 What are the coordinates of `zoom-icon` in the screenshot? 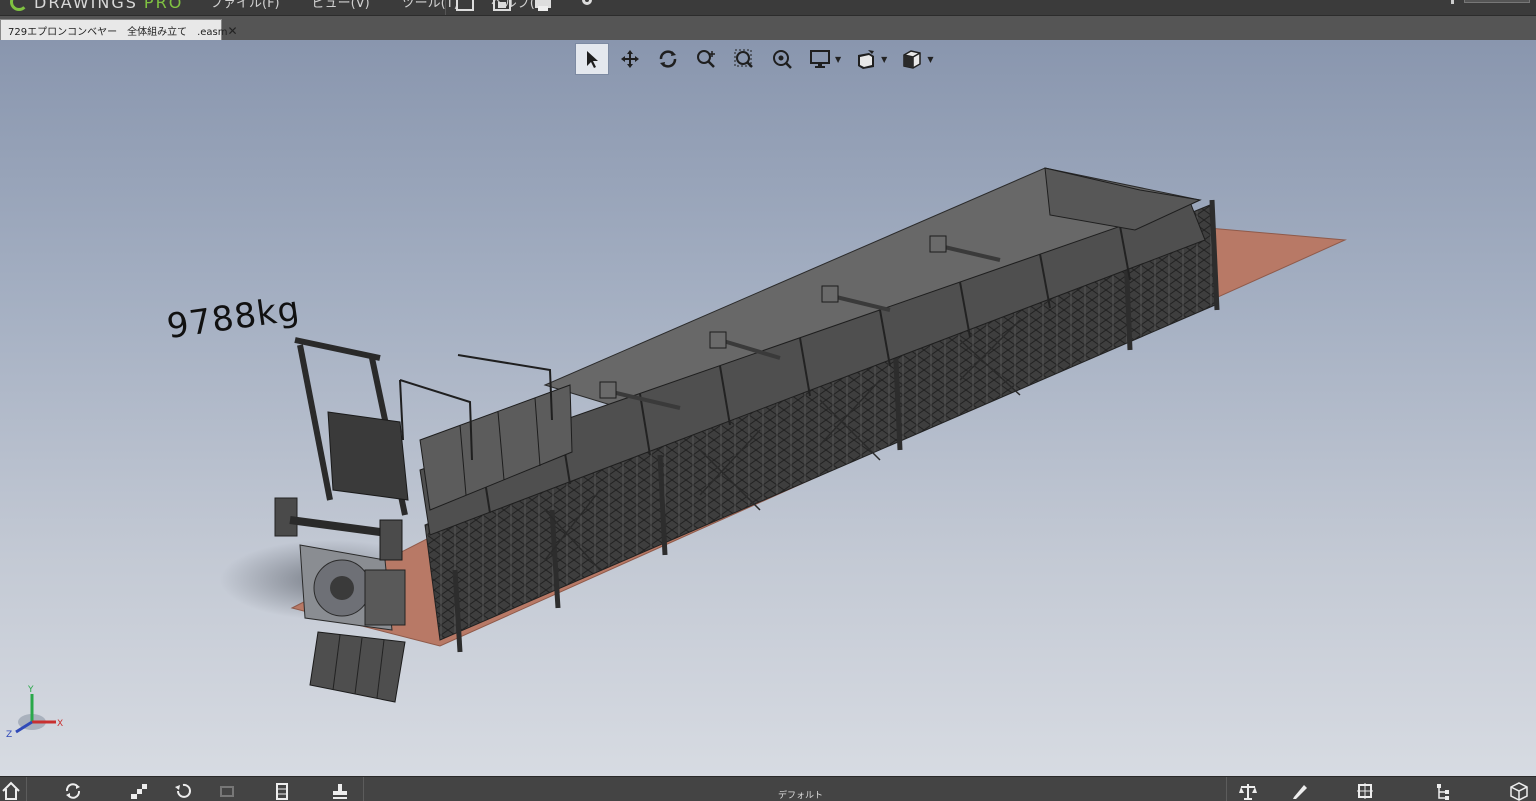 It's located at (706, 59).